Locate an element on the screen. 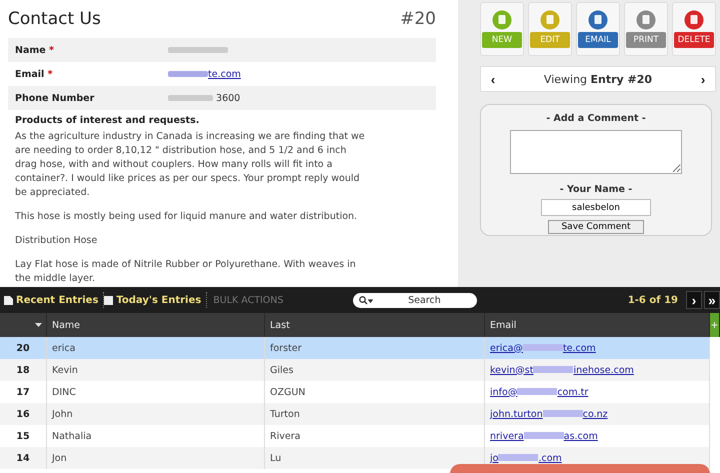  table-cell: erica is located at coordinates (156, 348).